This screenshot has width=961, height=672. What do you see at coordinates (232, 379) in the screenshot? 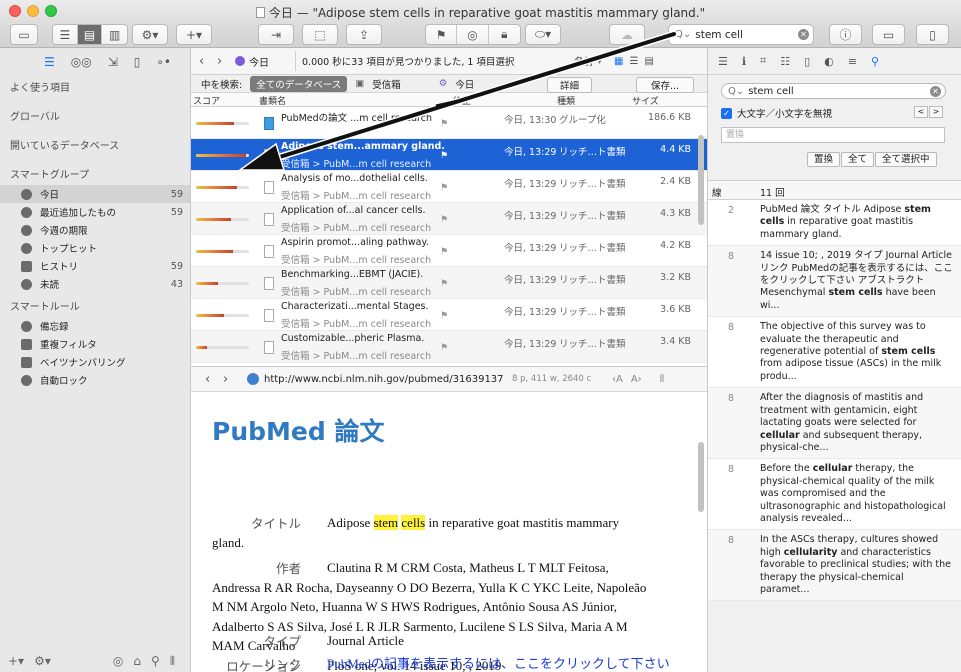
I see `forward-arrow-icon: ›` at bounding box center [232, 379].